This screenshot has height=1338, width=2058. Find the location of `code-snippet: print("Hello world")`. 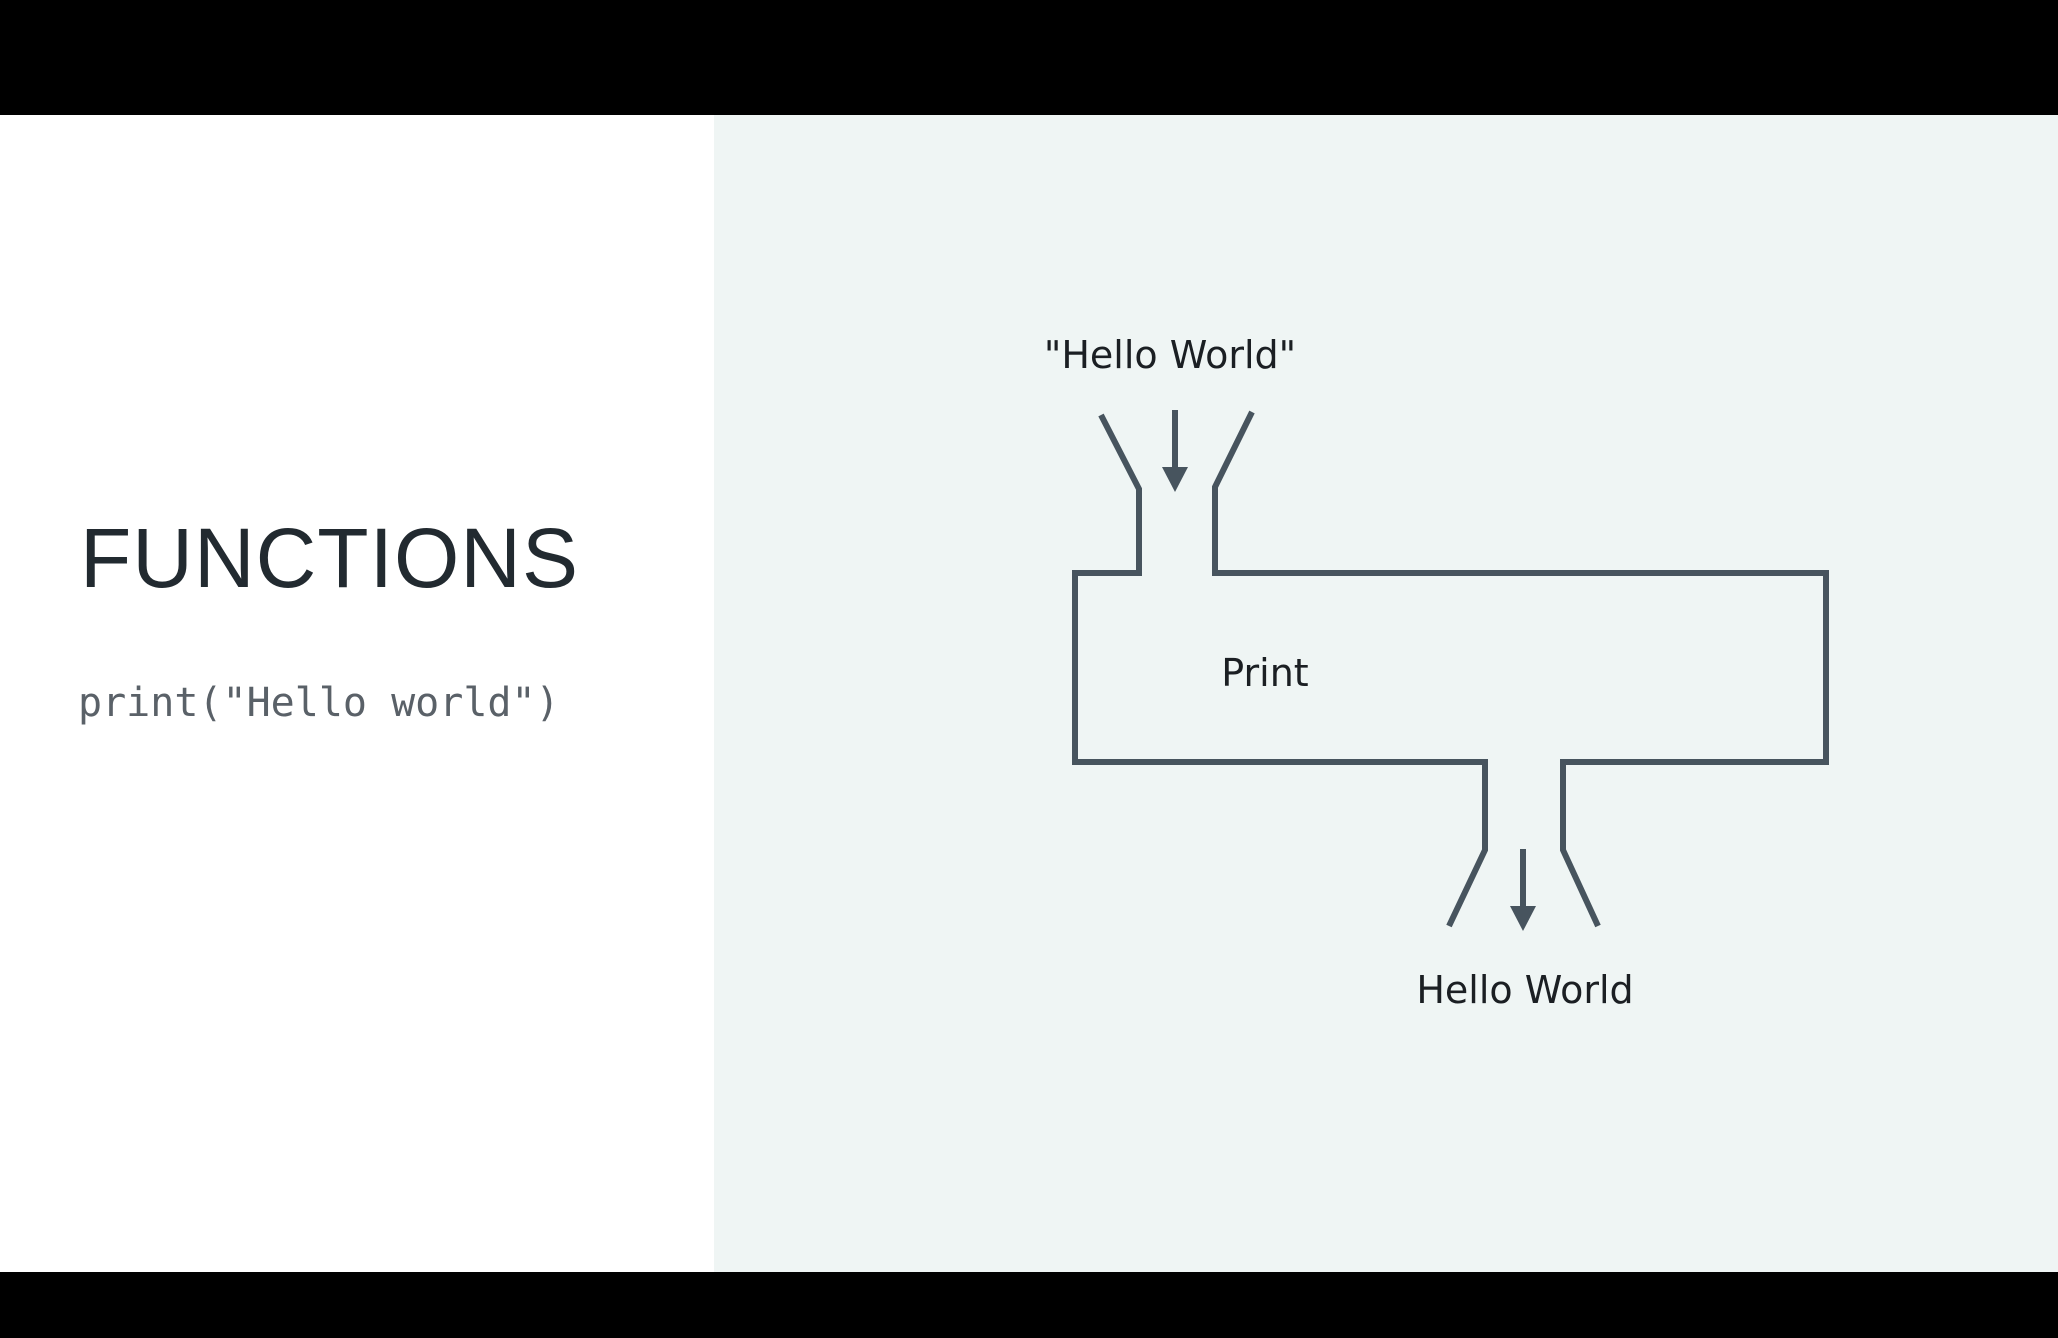

code-snippet: print("Hello world") is located at coordinates (319, 703).